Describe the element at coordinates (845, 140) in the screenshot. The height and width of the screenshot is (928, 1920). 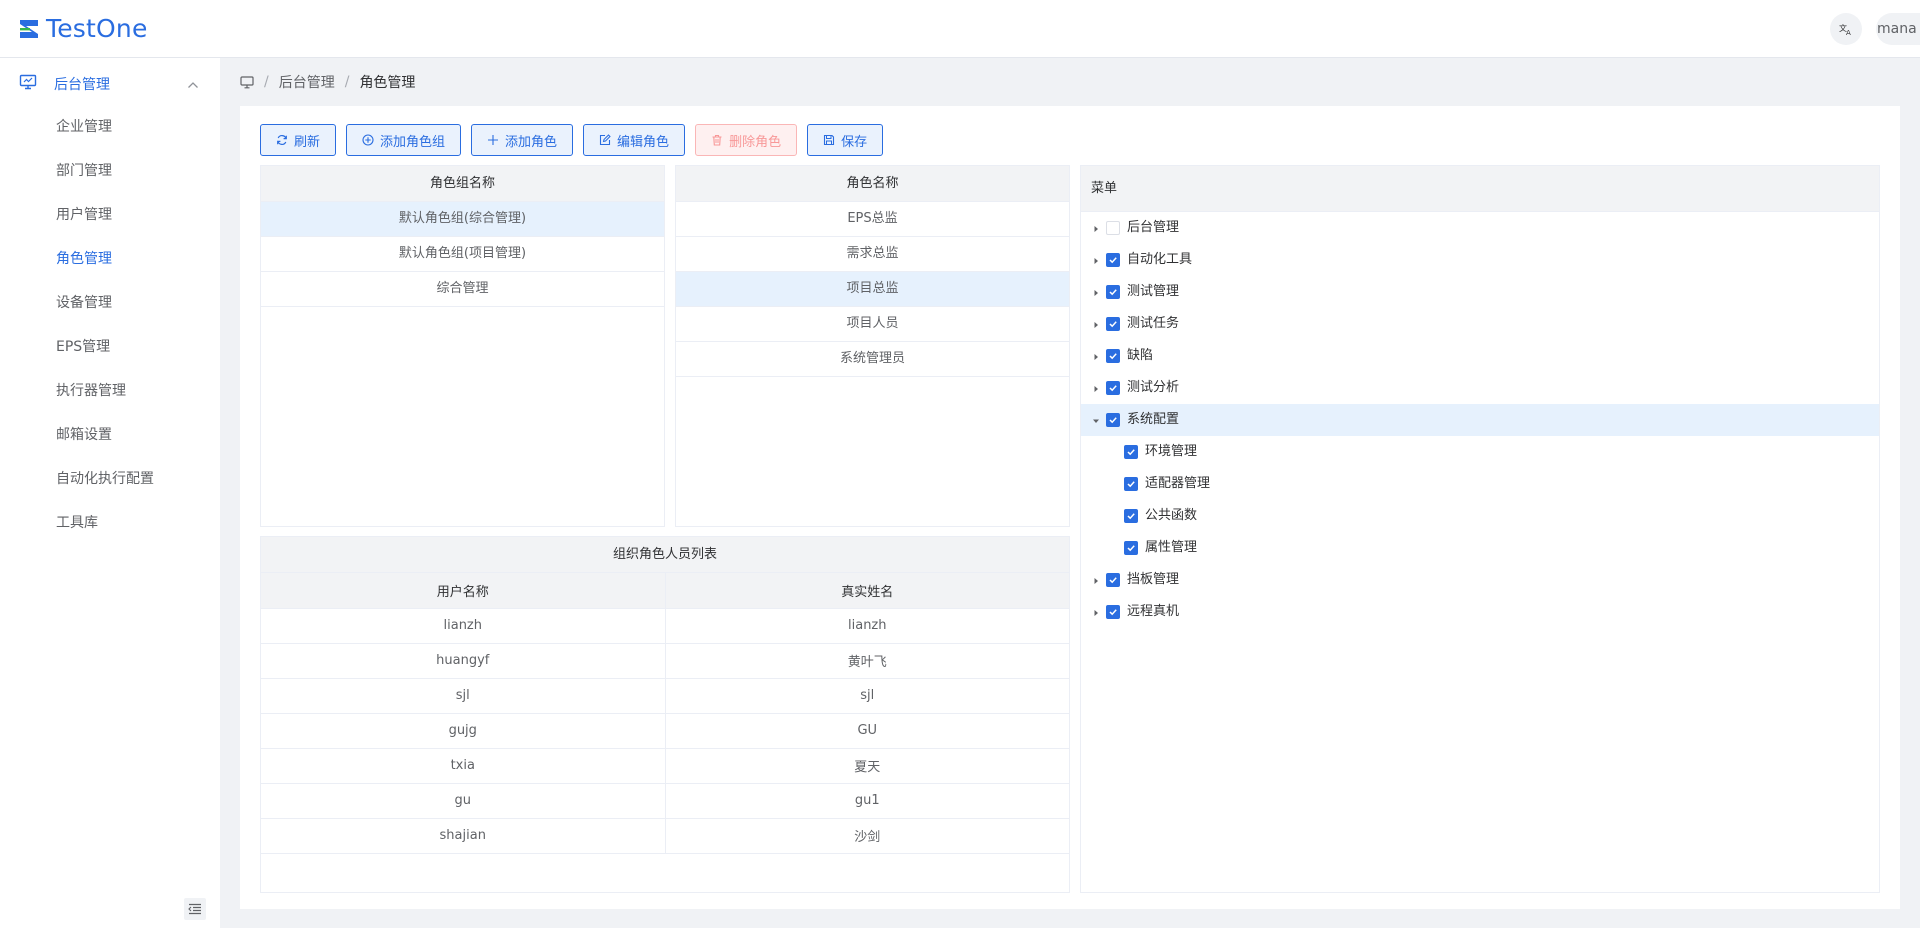
I see `save-button: 保存` at that location.